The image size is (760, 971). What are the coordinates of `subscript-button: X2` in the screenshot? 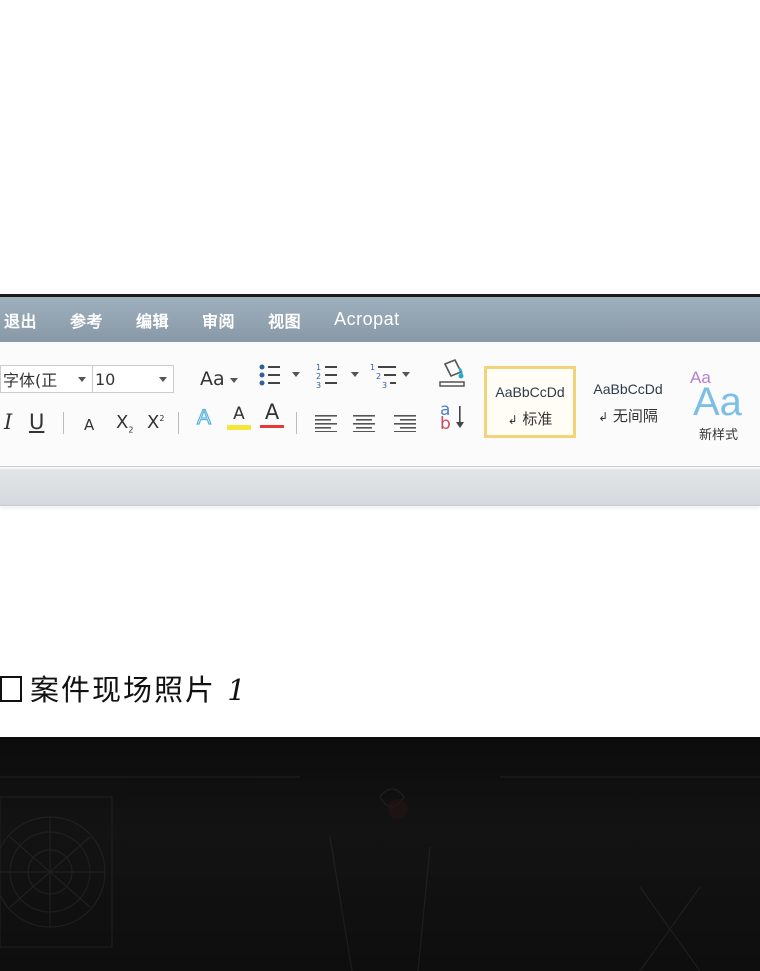 It's located at (124, 423).